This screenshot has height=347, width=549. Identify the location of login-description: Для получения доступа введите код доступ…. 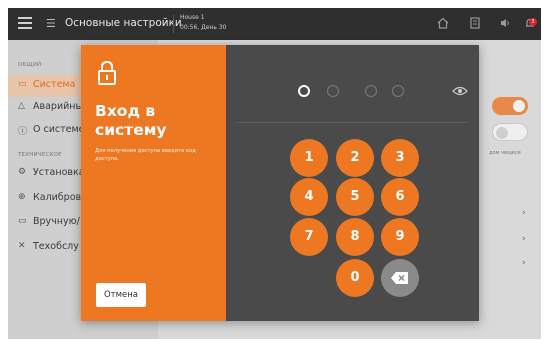
(145, 155).